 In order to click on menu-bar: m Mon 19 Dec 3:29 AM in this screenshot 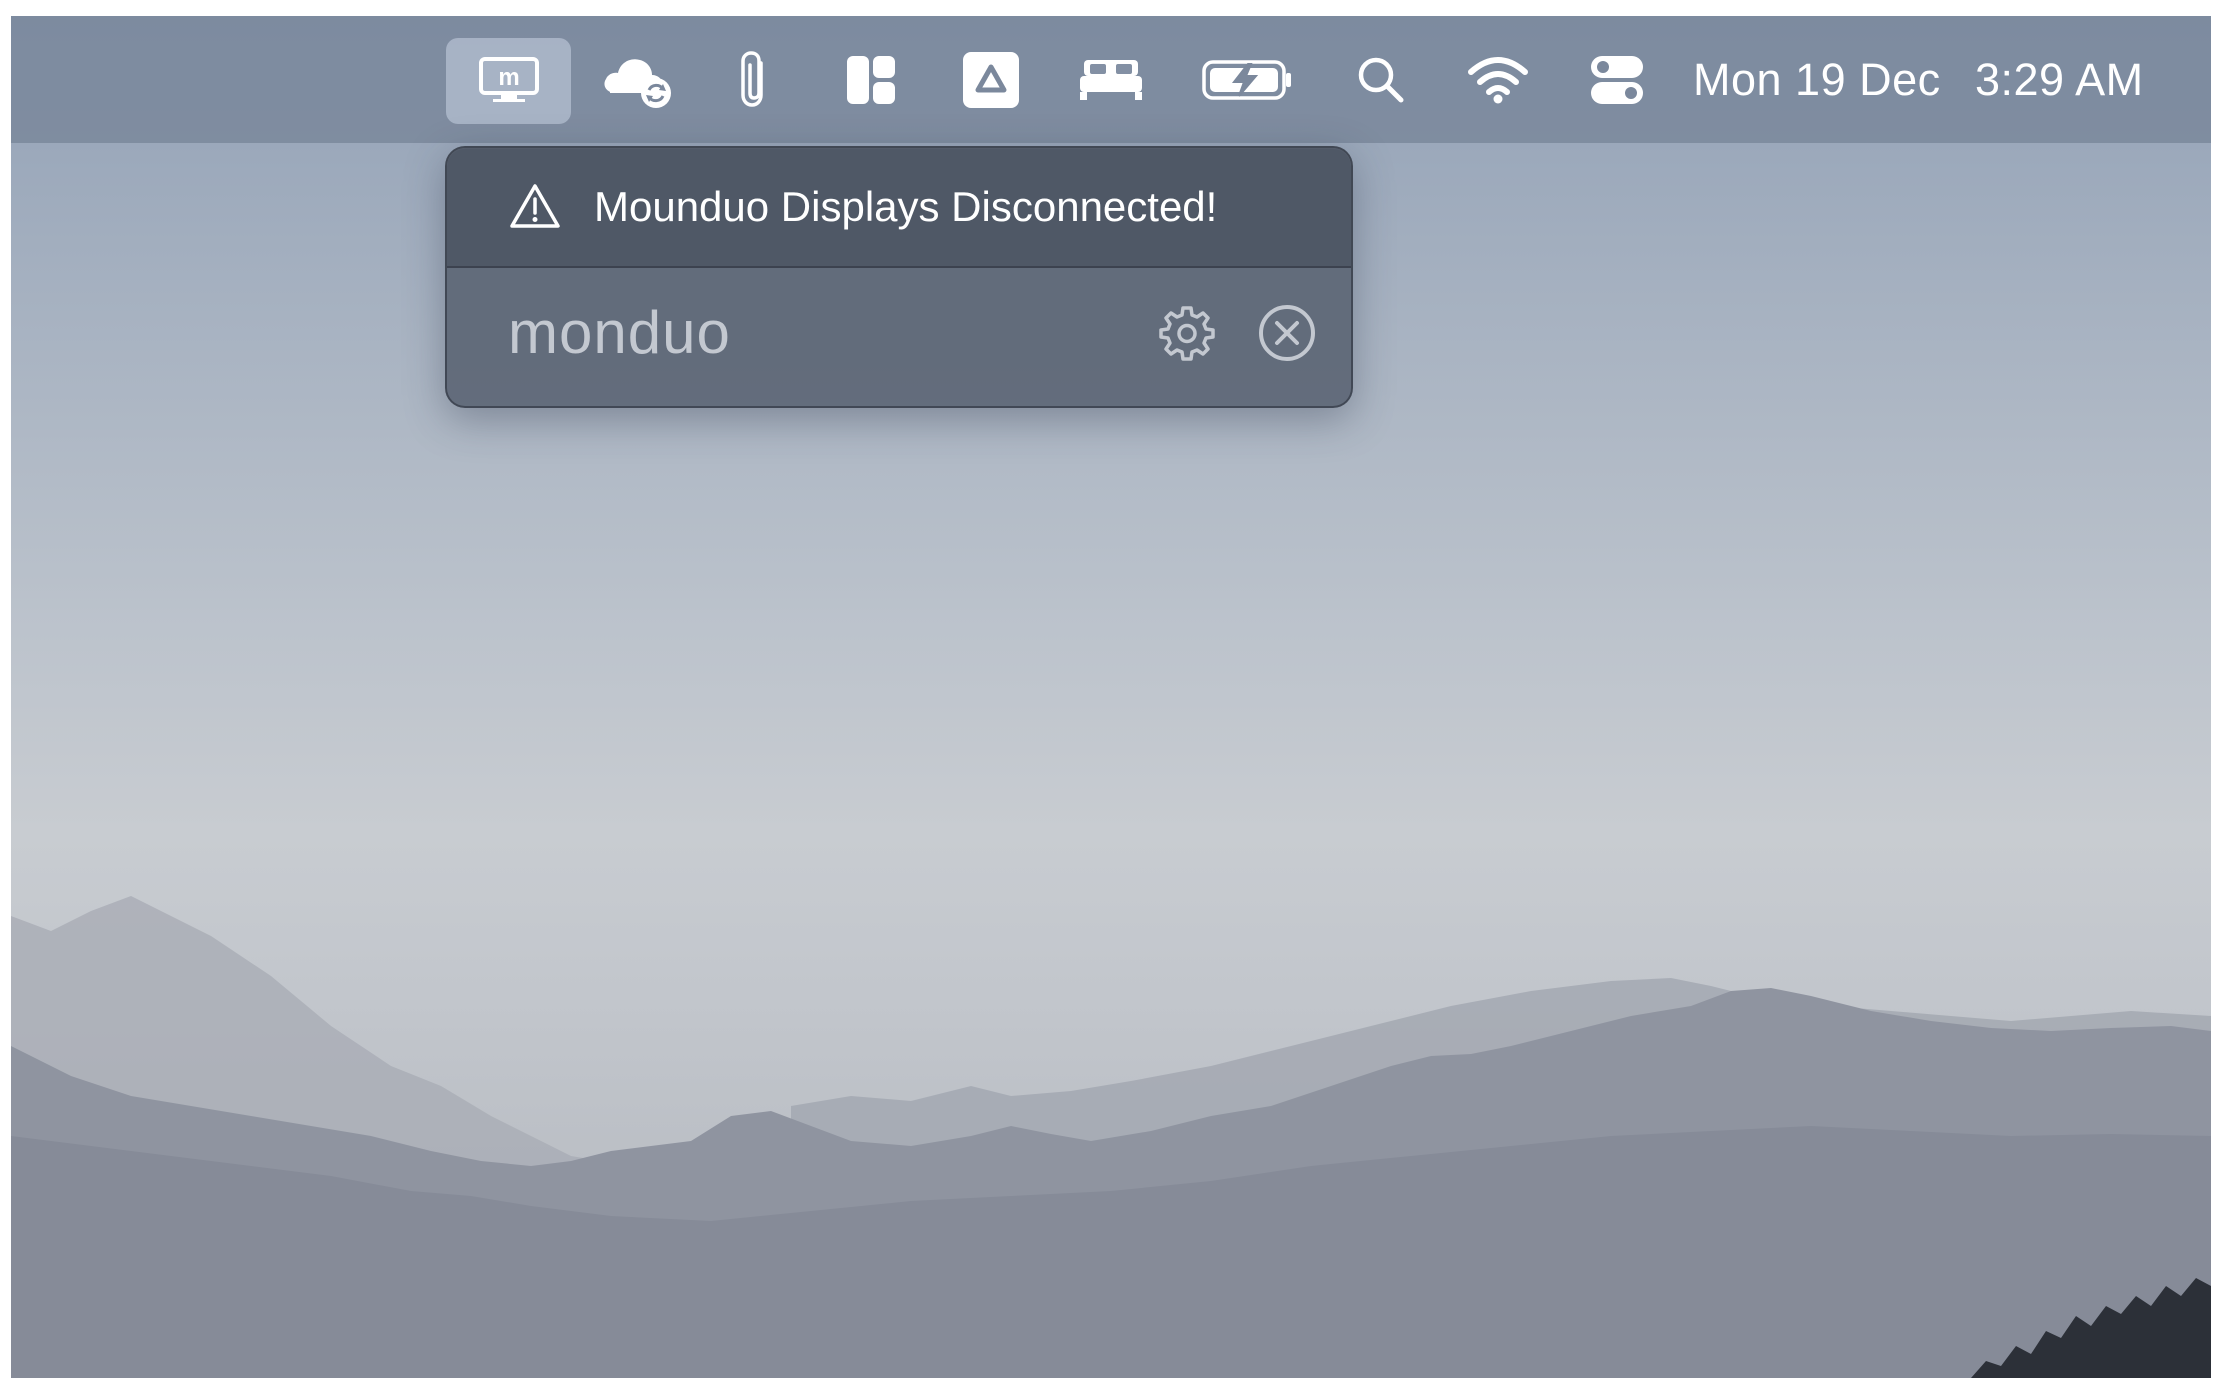, I will do `click(1111, 79)`.